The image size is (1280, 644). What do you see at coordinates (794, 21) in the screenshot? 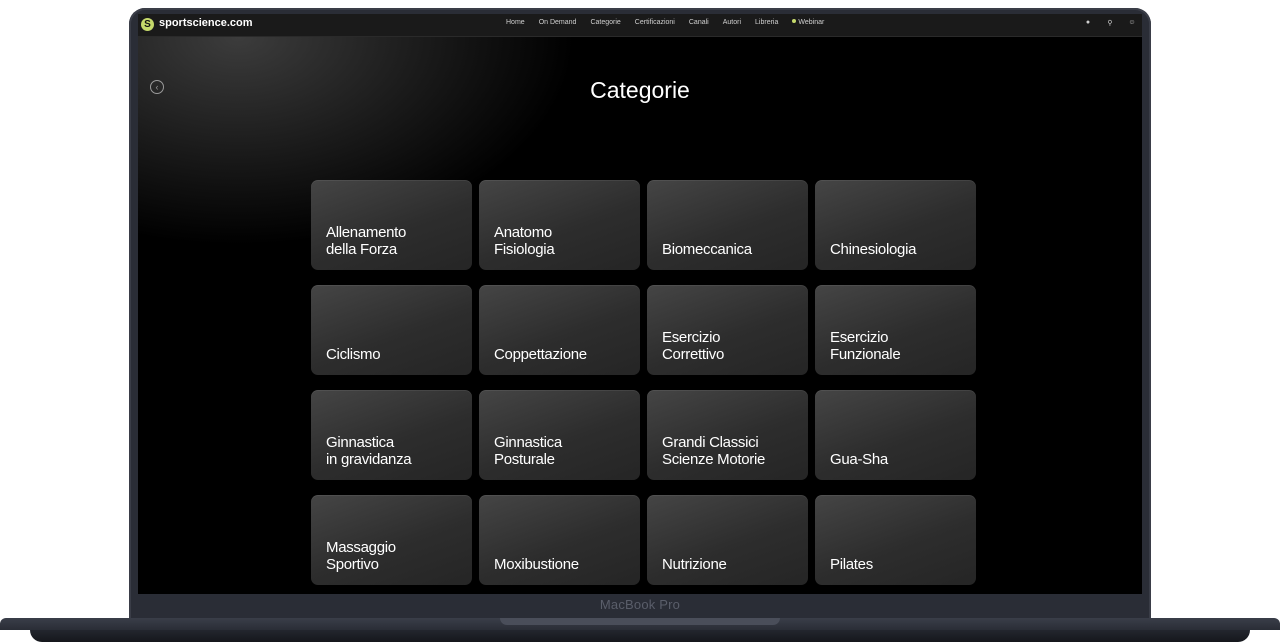
I see `live-dot-icon` at bounding box center [794, 21].